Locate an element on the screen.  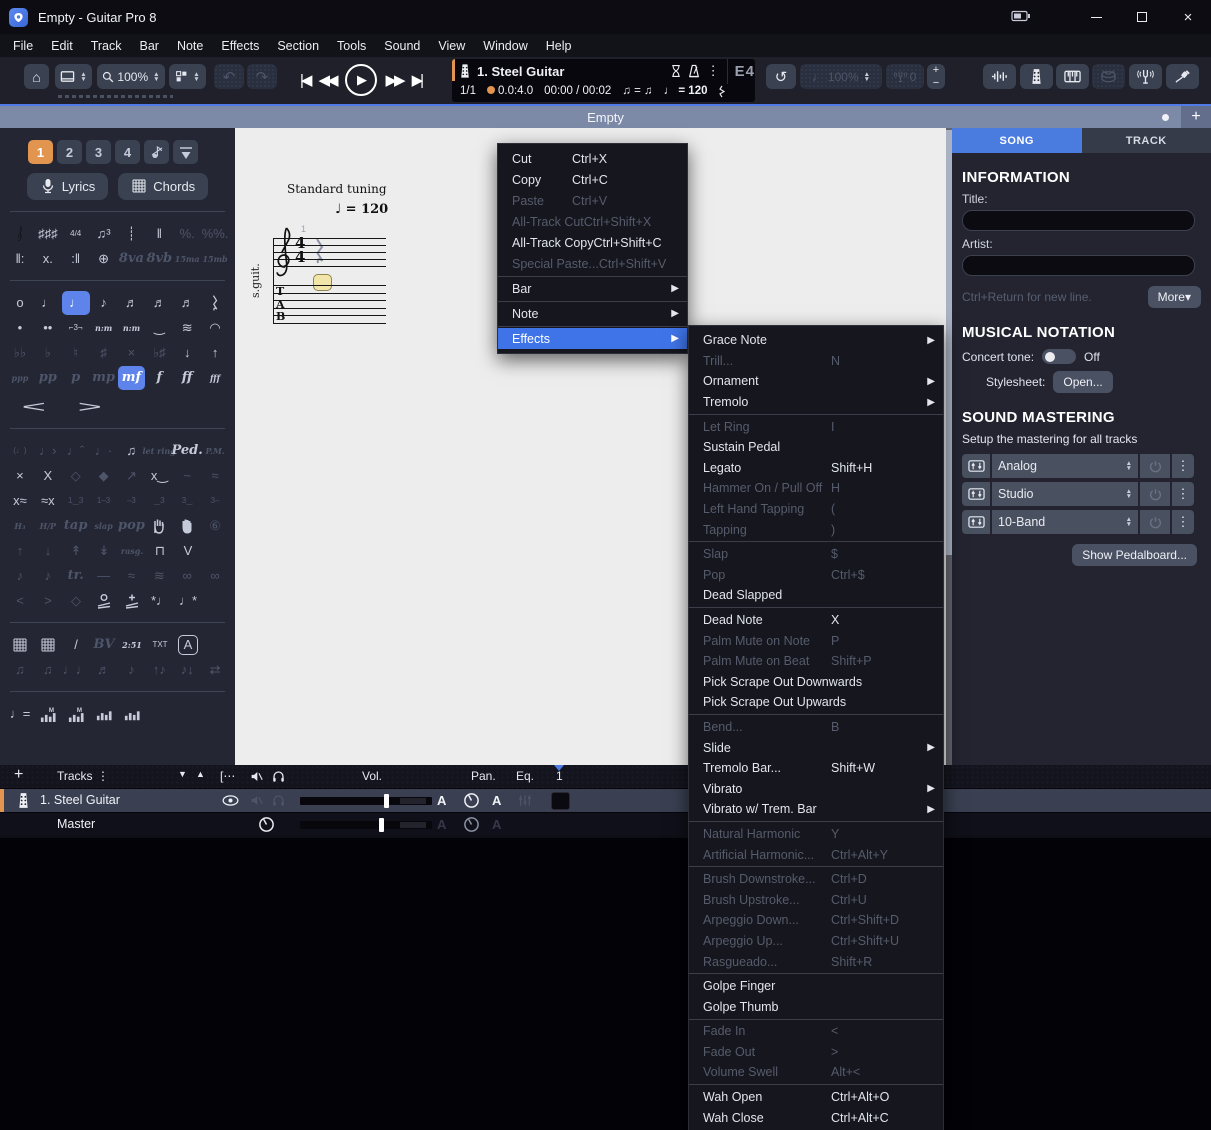
dynamic-ppp: ppp is located at coordinates (20, 378).